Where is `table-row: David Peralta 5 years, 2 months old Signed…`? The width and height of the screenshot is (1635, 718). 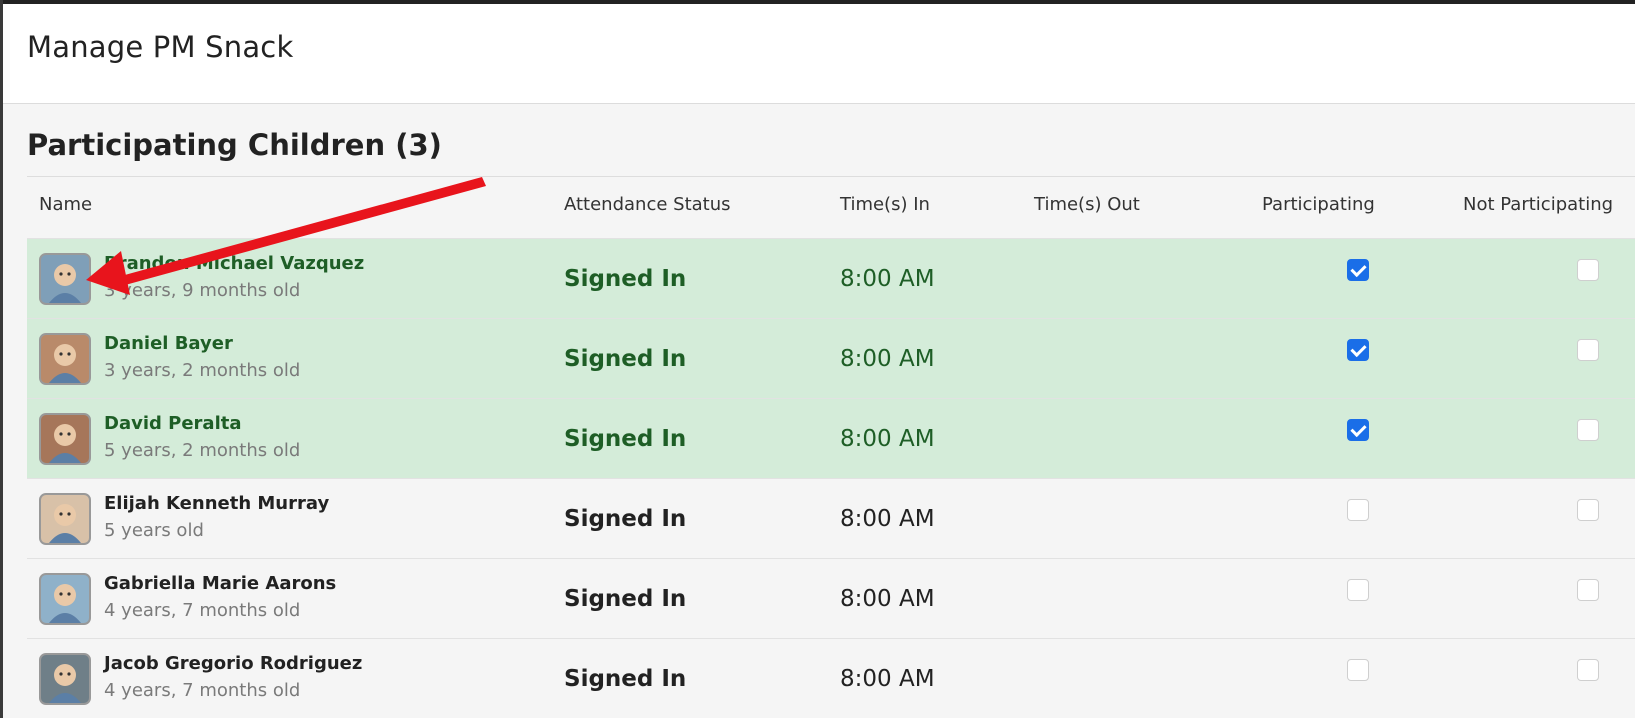
table-row: David Peralta 5 years, 2 months old Signed… is located at coordinates (831, 438).